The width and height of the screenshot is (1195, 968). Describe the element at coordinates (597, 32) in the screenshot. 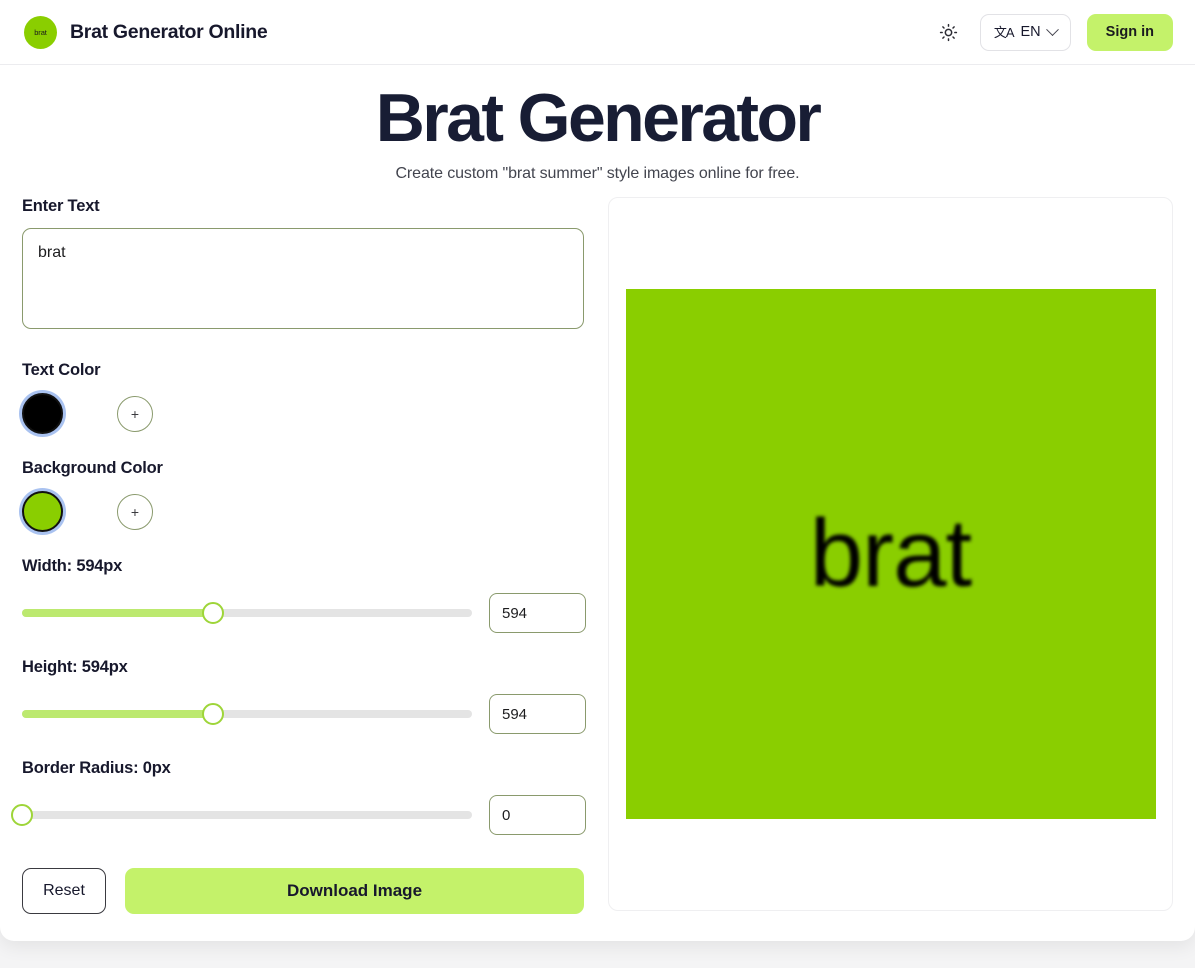

I see `app-header: brat Brat Generator Online 文A EN Sign in` at that location.